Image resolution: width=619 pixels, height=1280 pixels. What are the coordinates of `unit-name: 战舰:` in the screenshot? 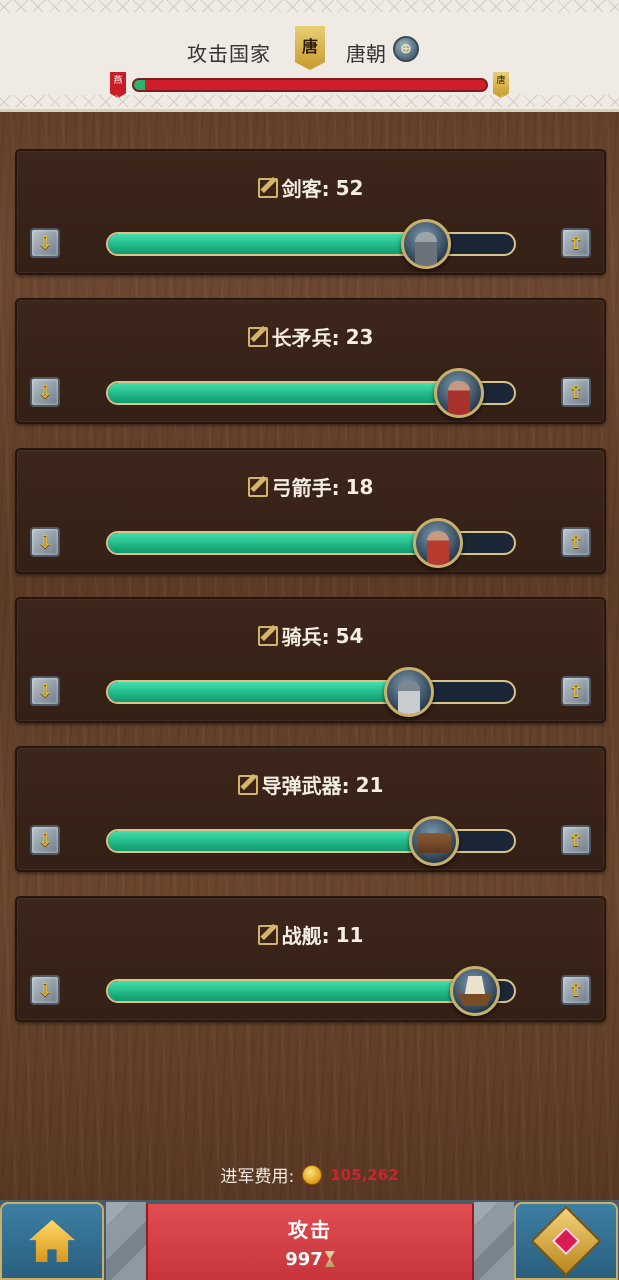 It's located at (305, 936).